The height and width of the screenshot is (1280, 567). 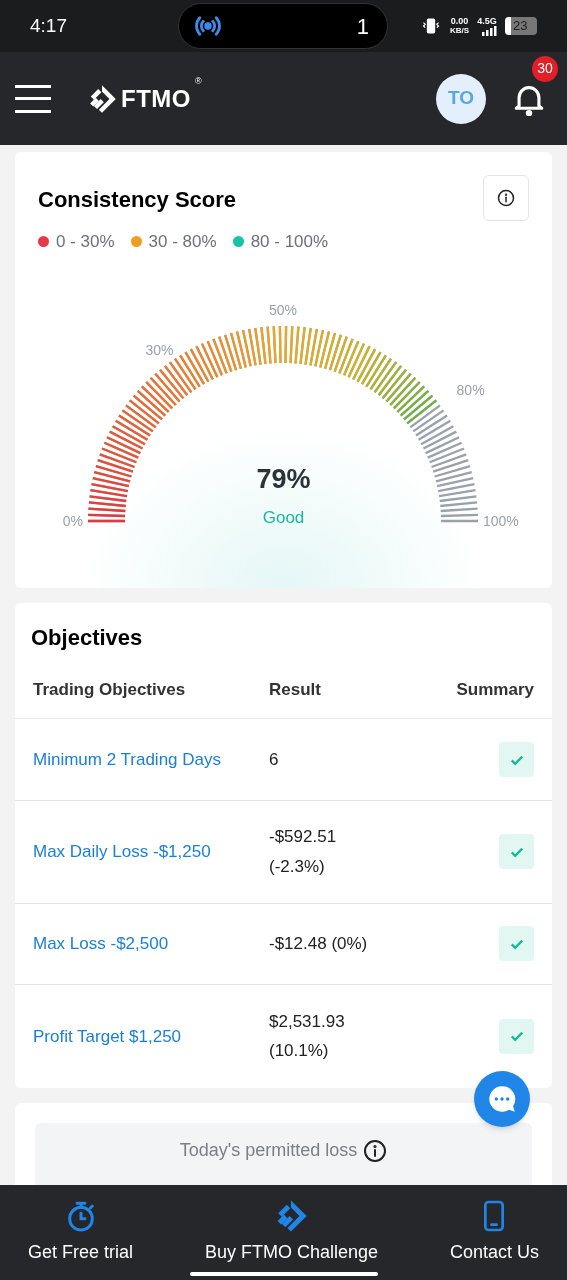 I want to click on battery-level: 23, so click(x=520, y=26).